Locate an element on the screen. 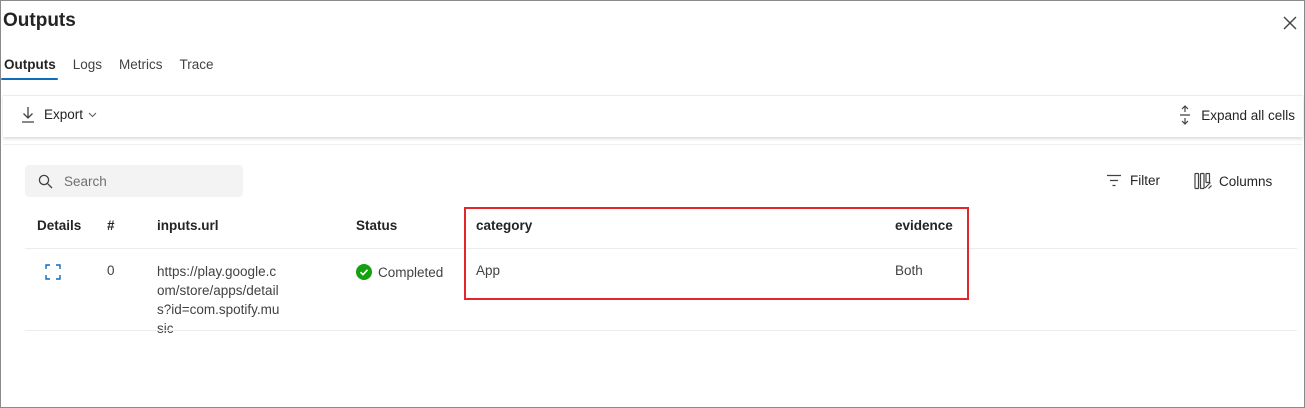 The height and width of the screenshot is (408, 1305). divider is located at coordinates (652, 144).